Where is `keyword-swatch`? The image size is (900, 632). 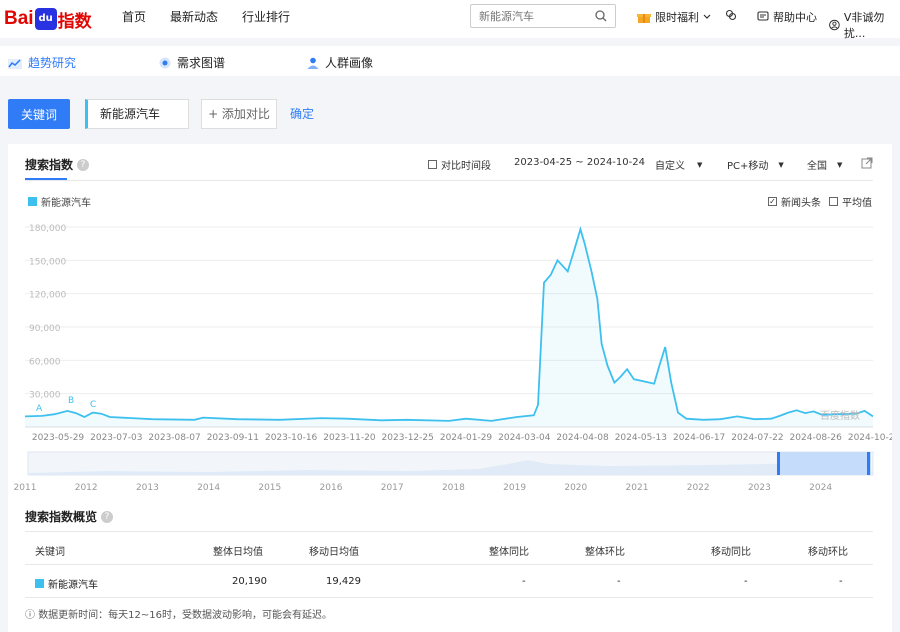 keyword-swatch is located at coordinates (39, 583).